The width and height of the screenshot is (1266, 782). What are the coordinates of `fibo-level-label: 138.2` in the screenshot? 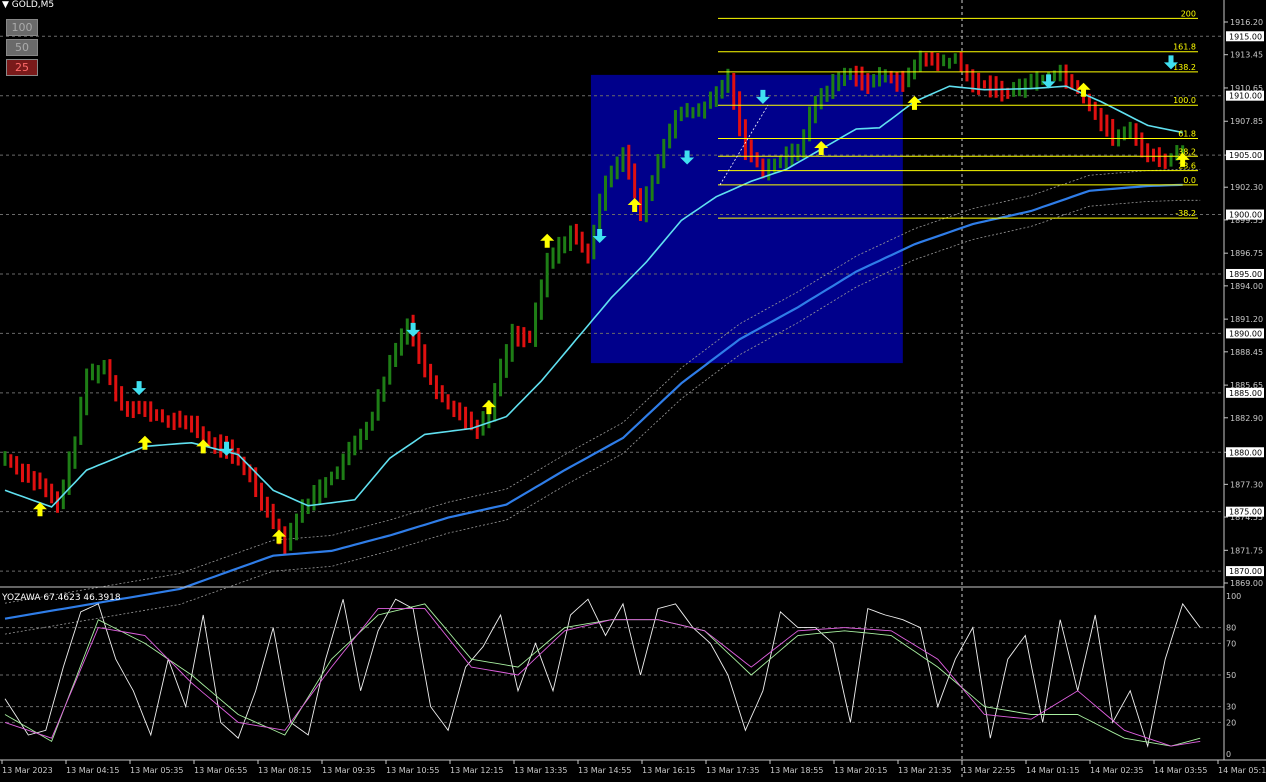 It's located at (1184, 67).